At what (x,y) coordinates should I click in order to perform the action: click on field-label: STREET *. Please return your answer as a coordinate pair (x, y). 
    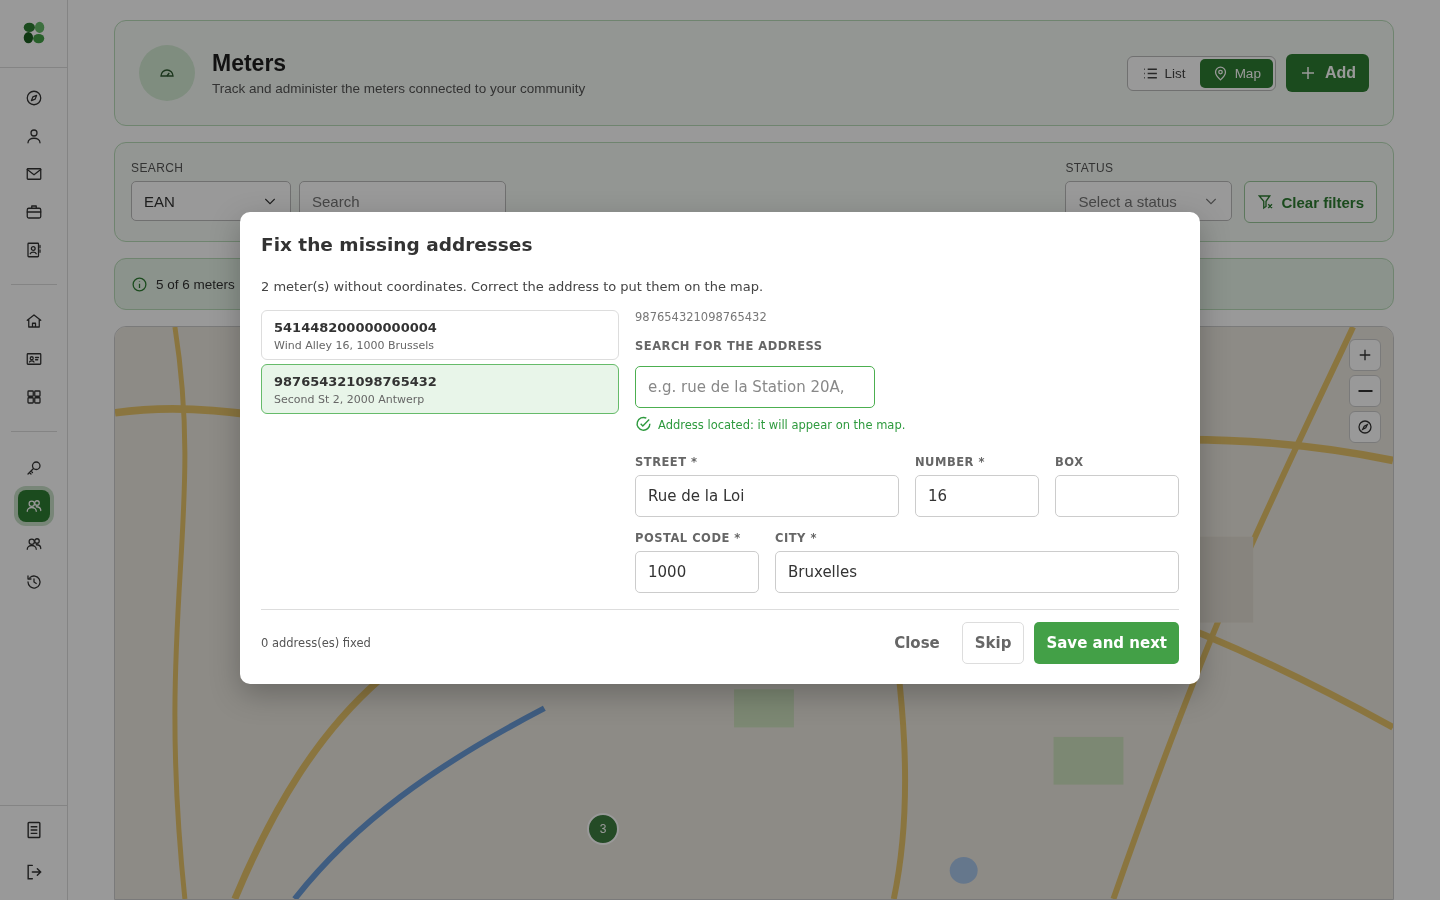
    Looking at the image, I should click on (667, 462).